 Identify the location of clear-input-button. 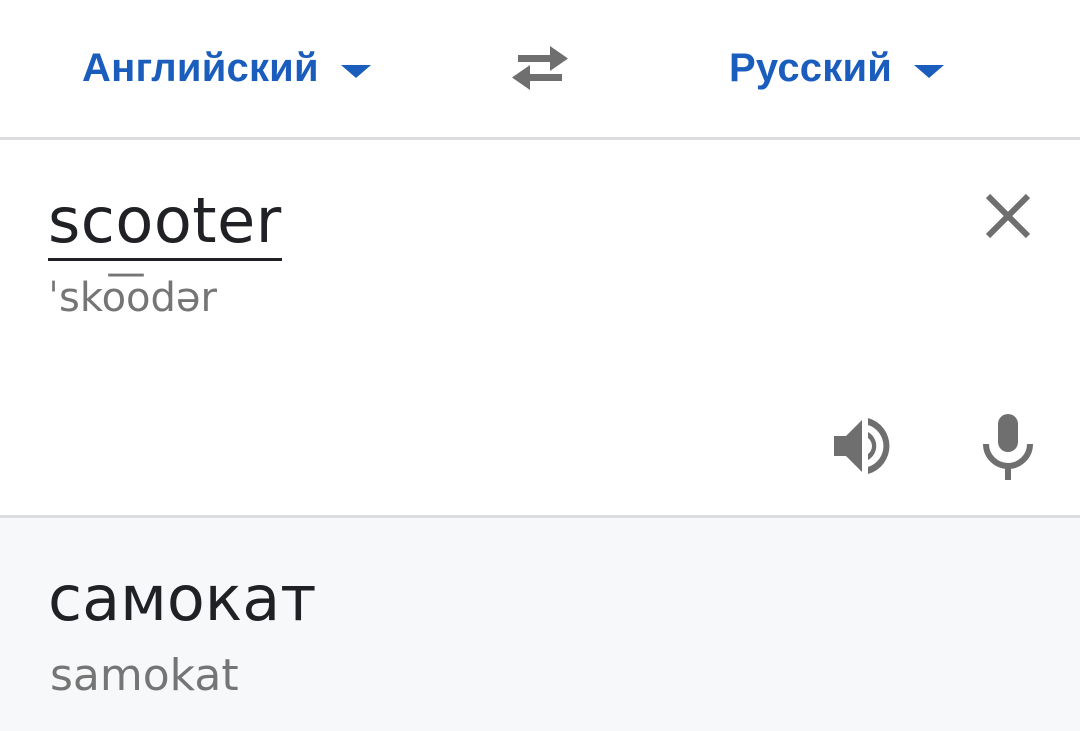
(1008, 216).